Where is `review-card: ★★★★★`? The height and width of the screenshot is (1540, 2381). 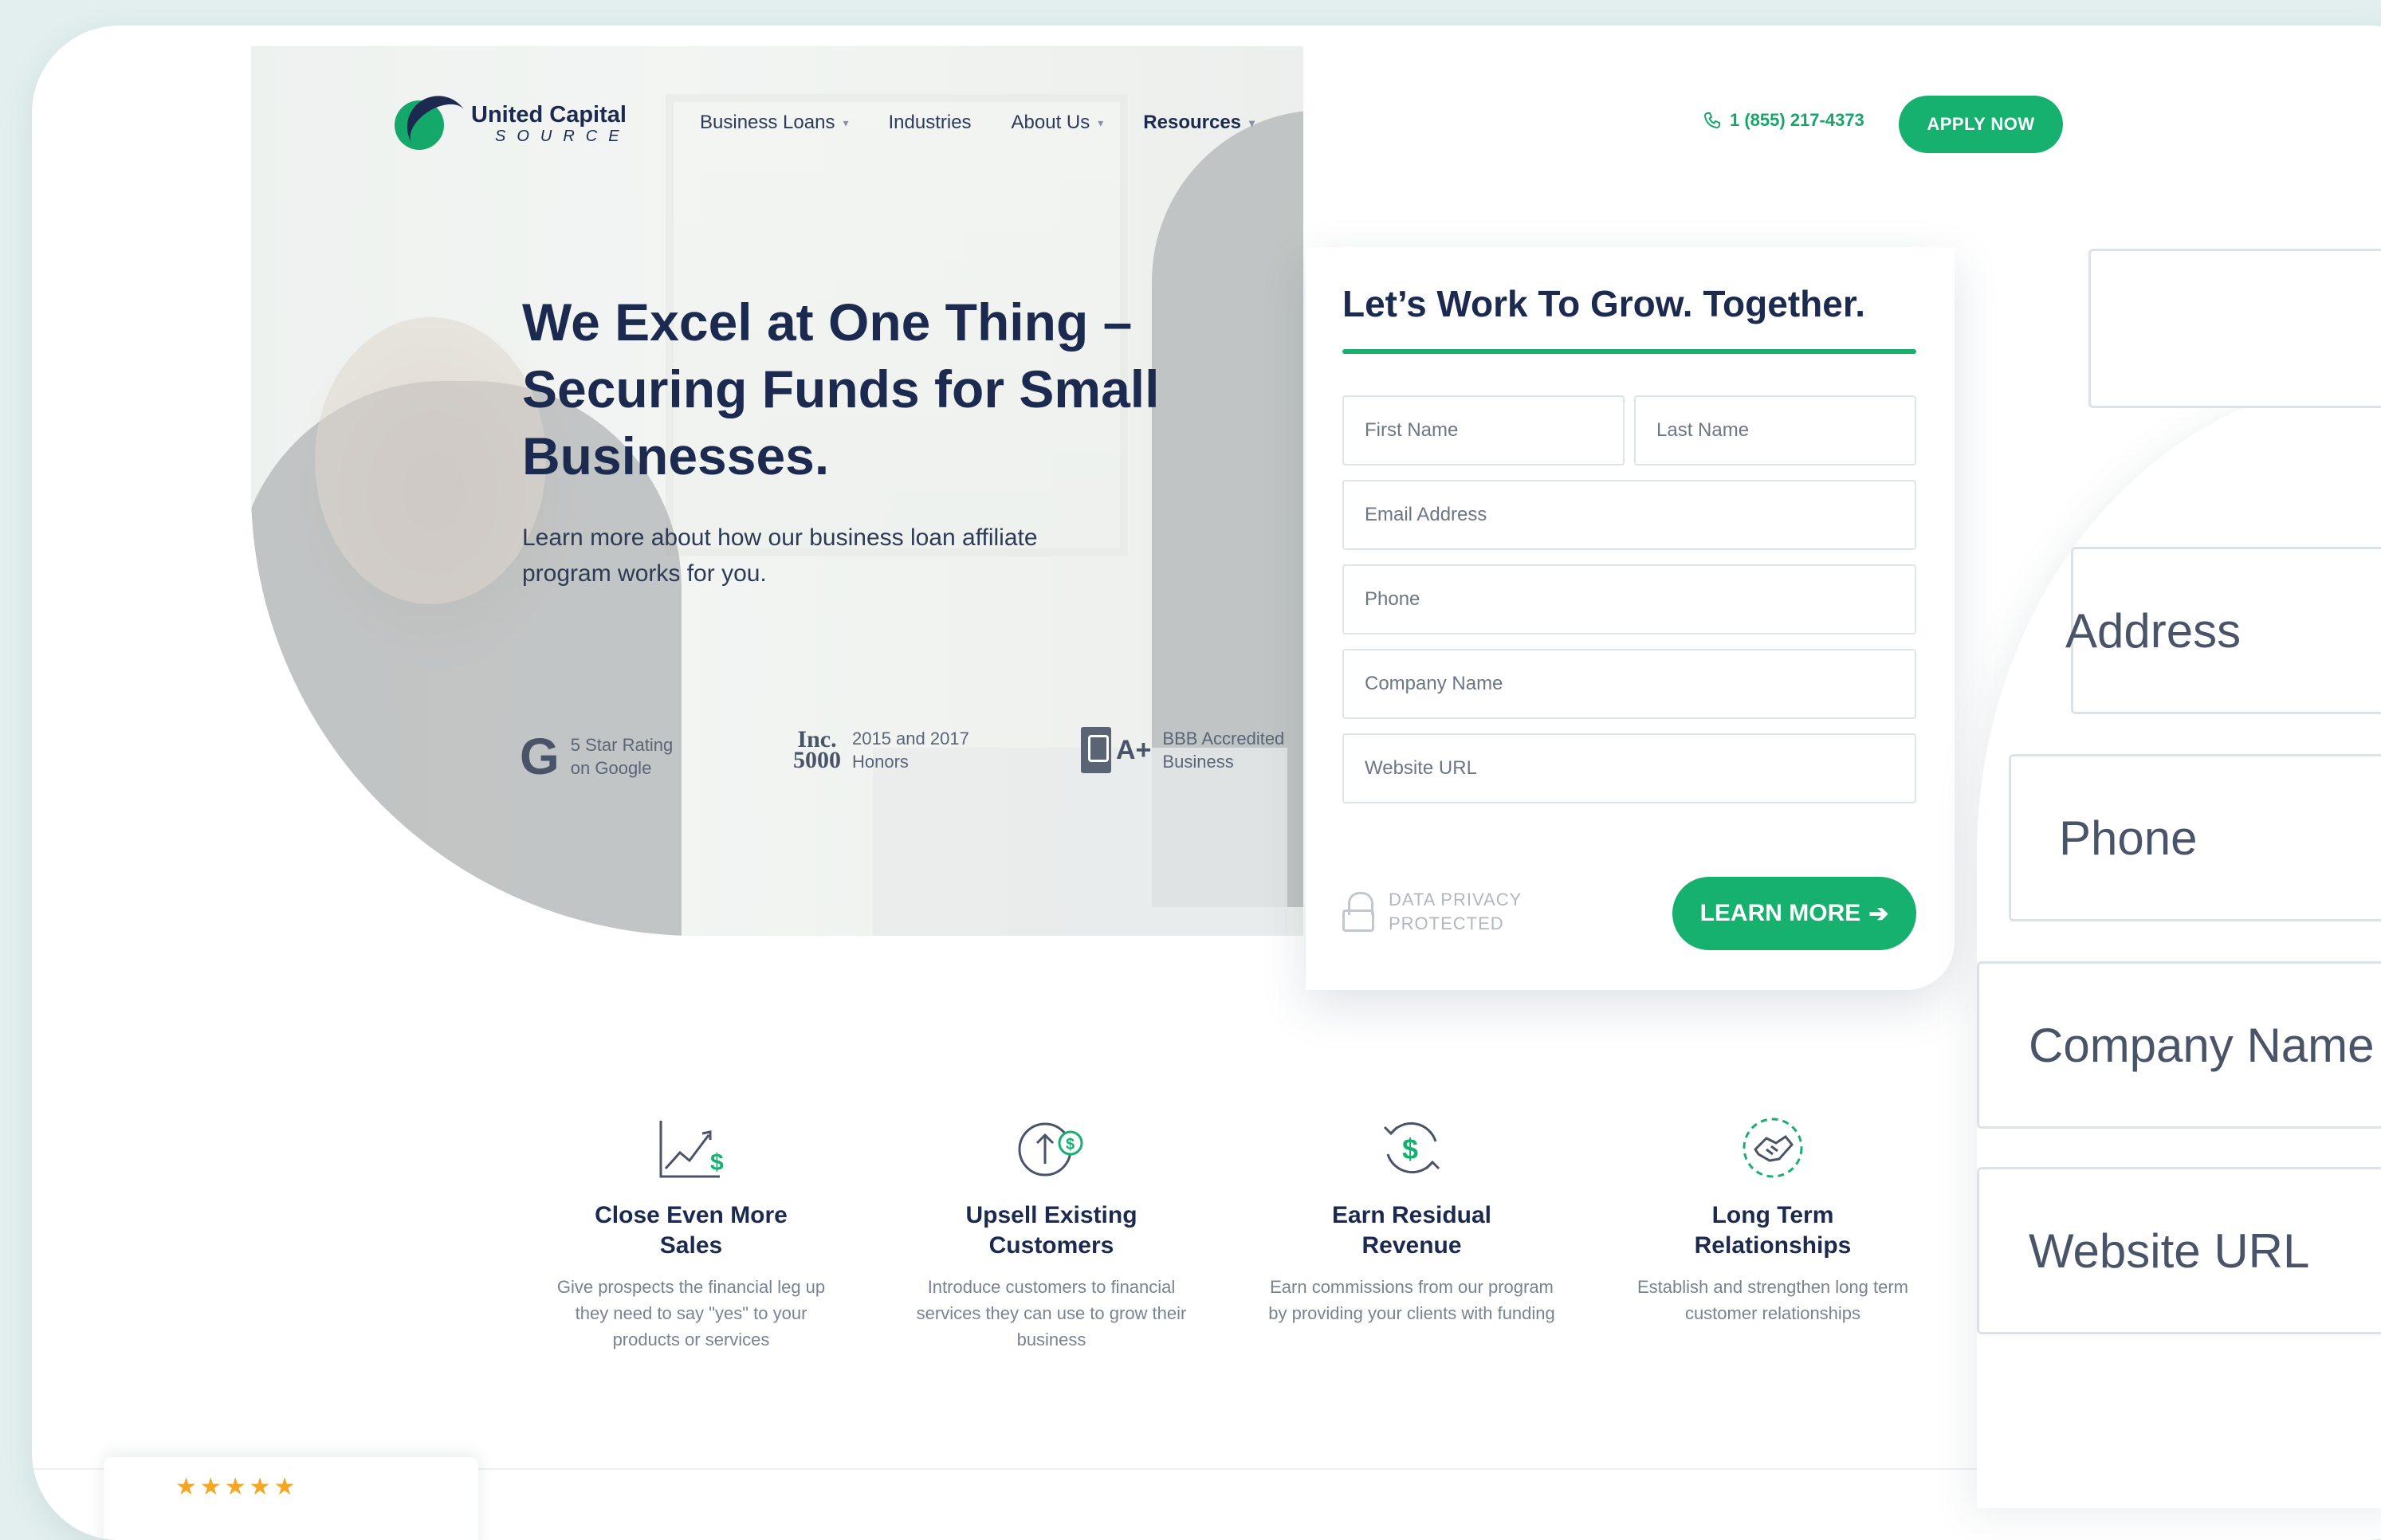
review-card: ★★★★★ is located at coordinates (291, 1498).